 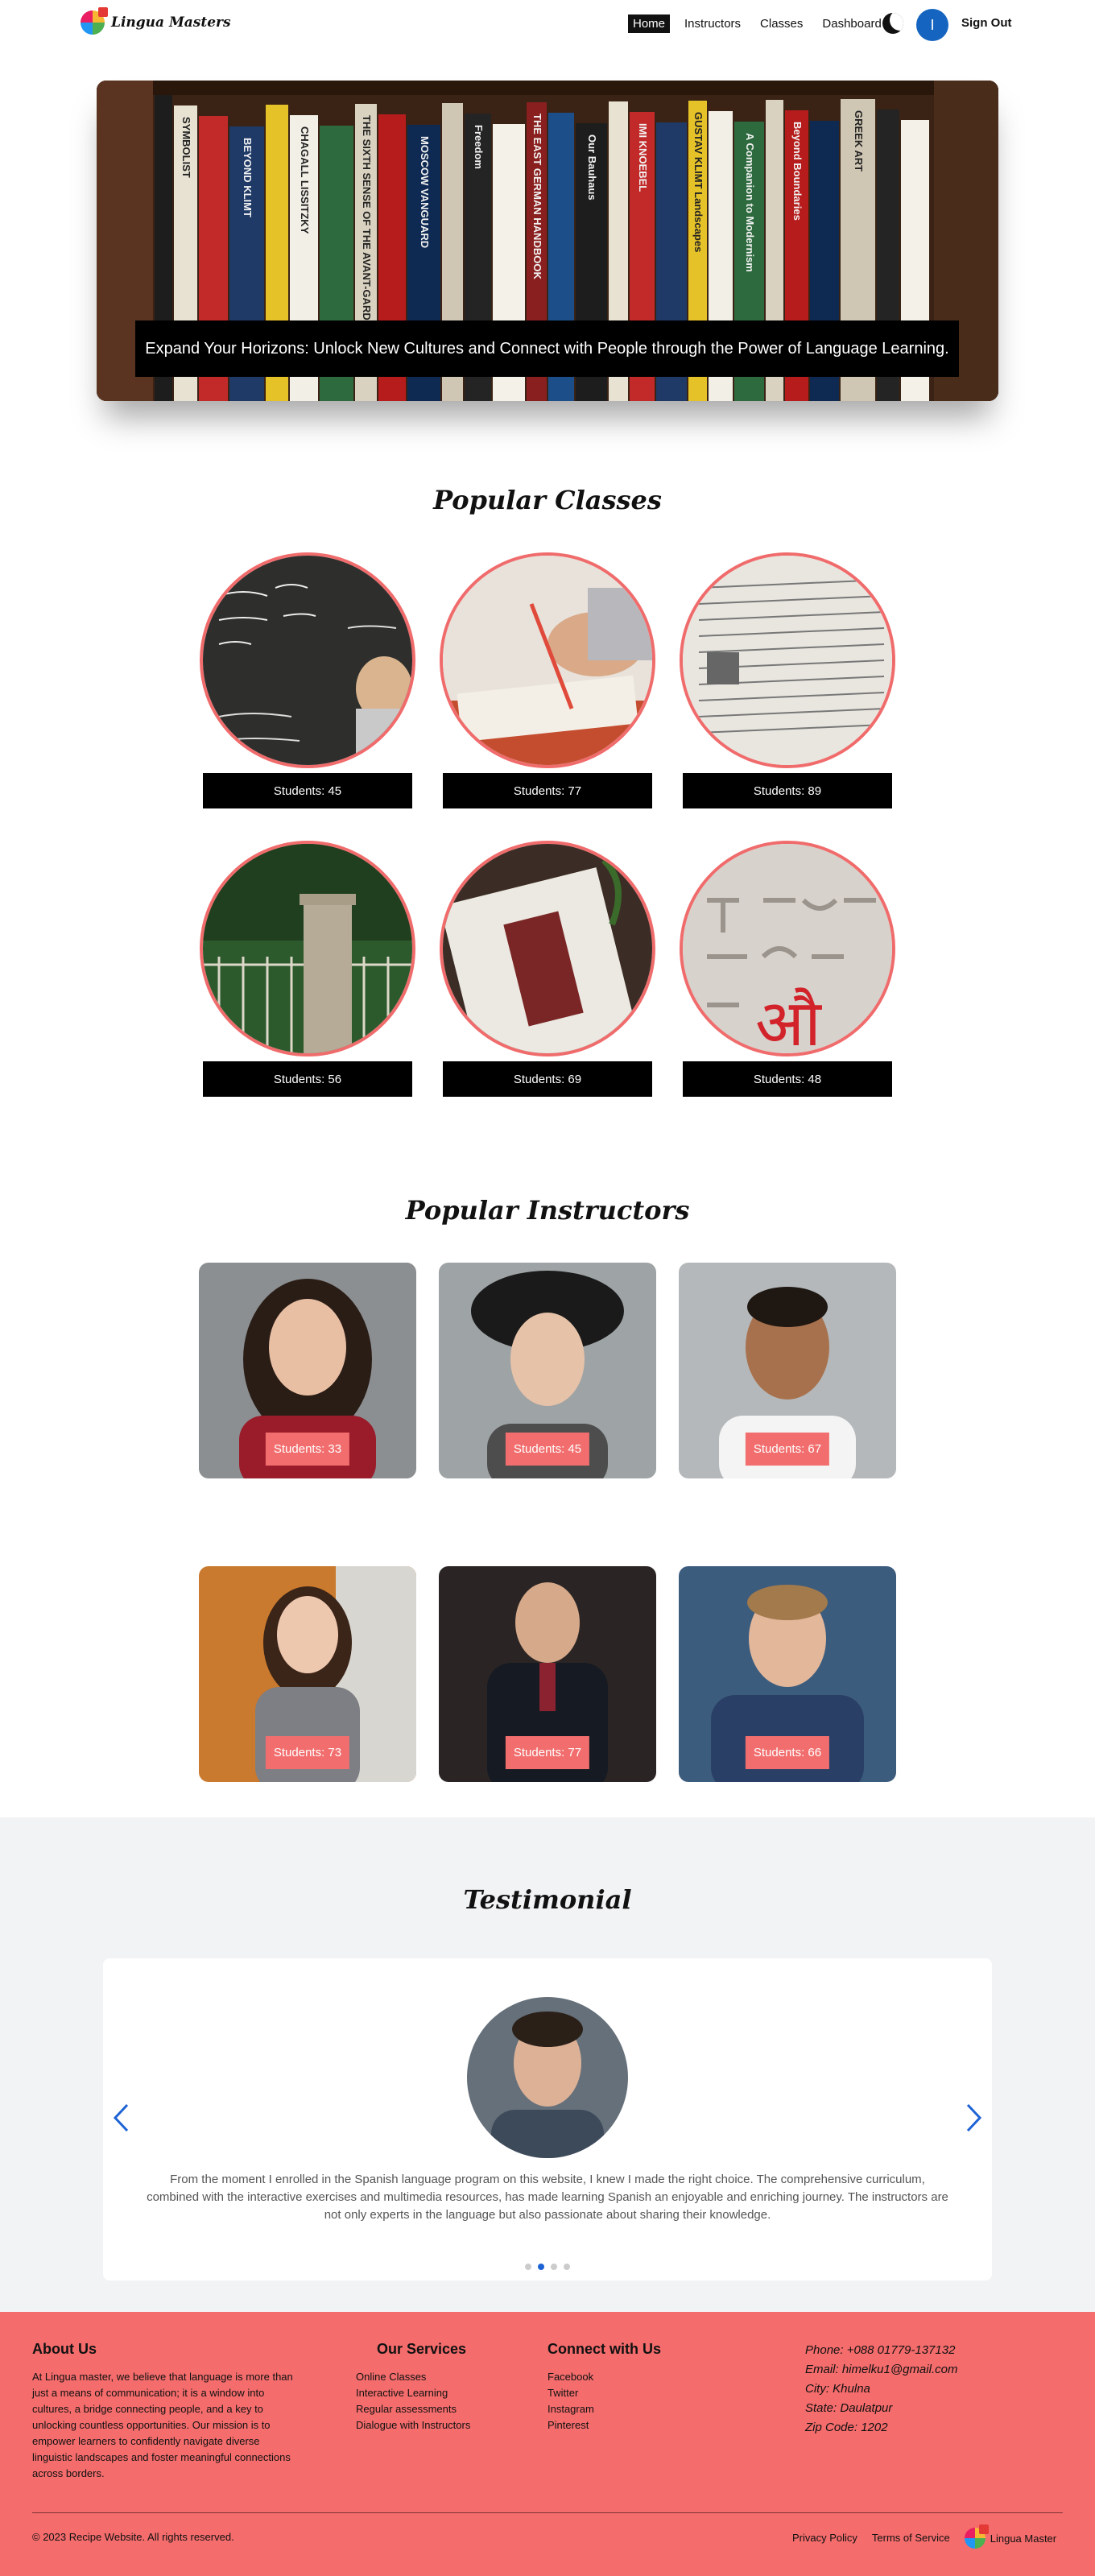 What do you see at coordinates (892, 24) in the screenshot?
I see `dark-mode-toggle-icon` at bounding box center [892, 24].